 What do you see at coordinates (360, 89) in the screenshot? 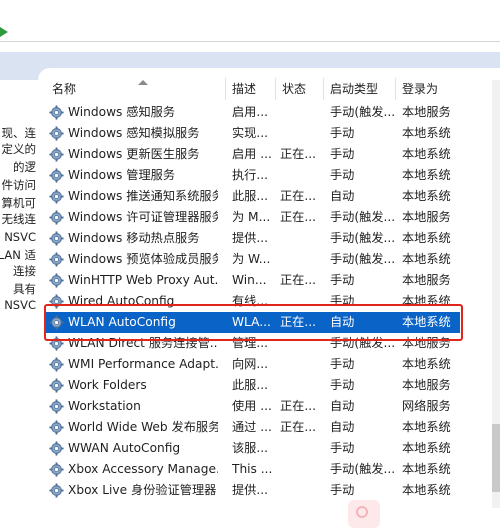
I see `column-startup: 启动类型` at bounding box center [360, 89].